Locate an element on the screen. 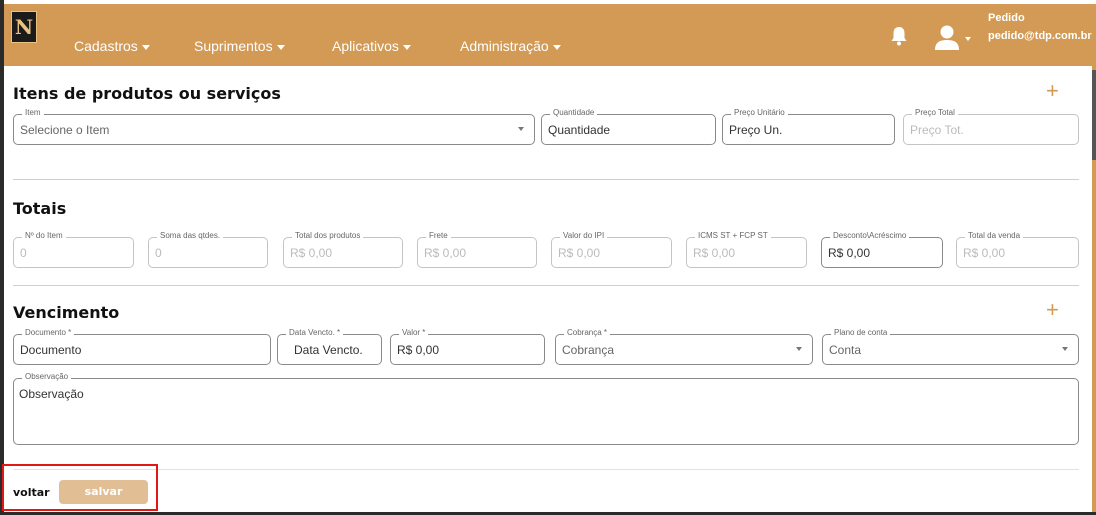 The height and width of the screenshot is (515, 1096). field-label: Valor * is located at coordinates (414, 332).